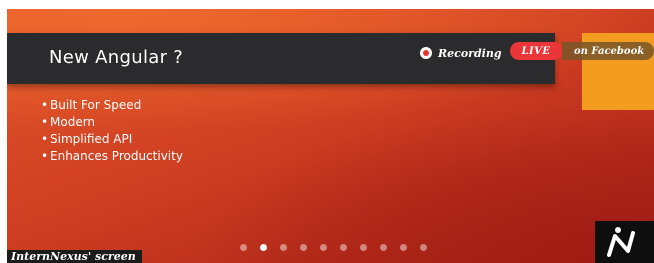 The image size is (654, 263). I want to click on live-badge: LIVE, so click(536, 51).